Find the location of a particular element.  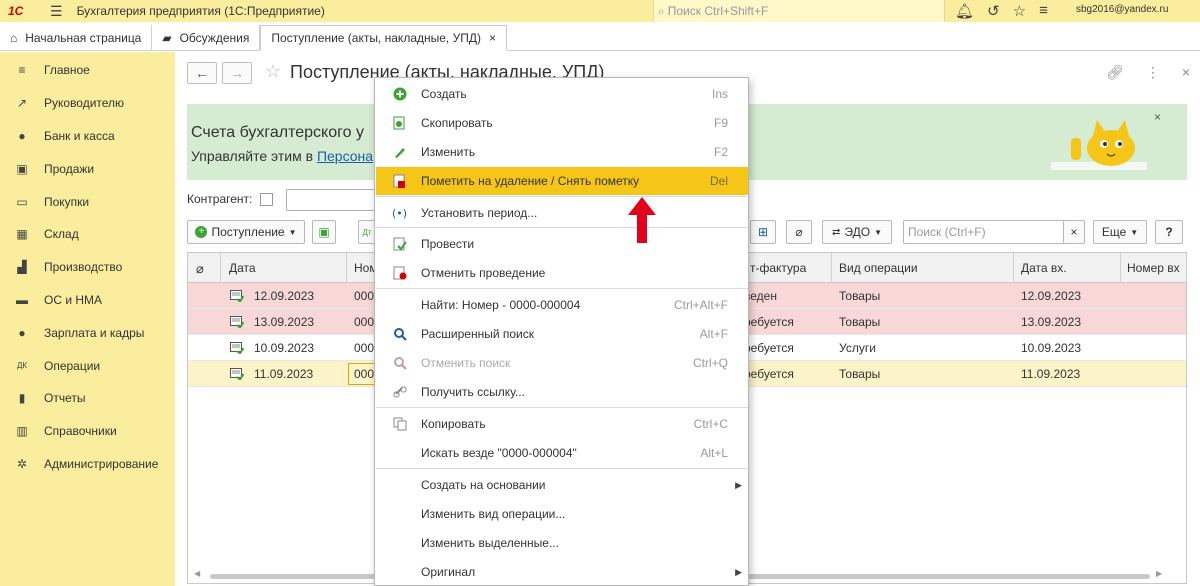

scroll-right-icon: ▶ is located at coordinates (1159, 573).